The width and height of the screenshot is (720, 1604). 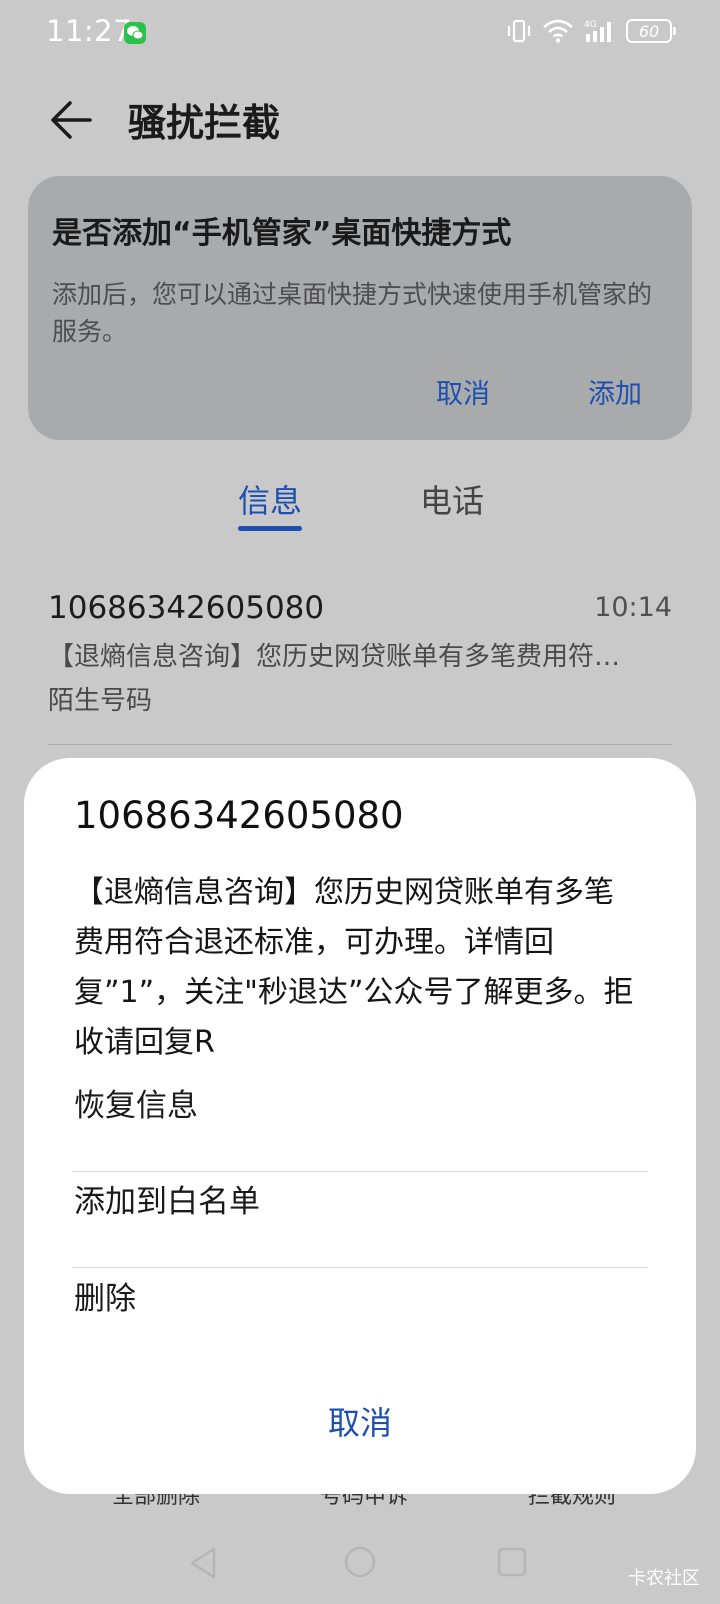 What do you see at coordinates (452, 499) in the screenshot?
I see `tab-calls: 电话` at bounding box center [452, 499].